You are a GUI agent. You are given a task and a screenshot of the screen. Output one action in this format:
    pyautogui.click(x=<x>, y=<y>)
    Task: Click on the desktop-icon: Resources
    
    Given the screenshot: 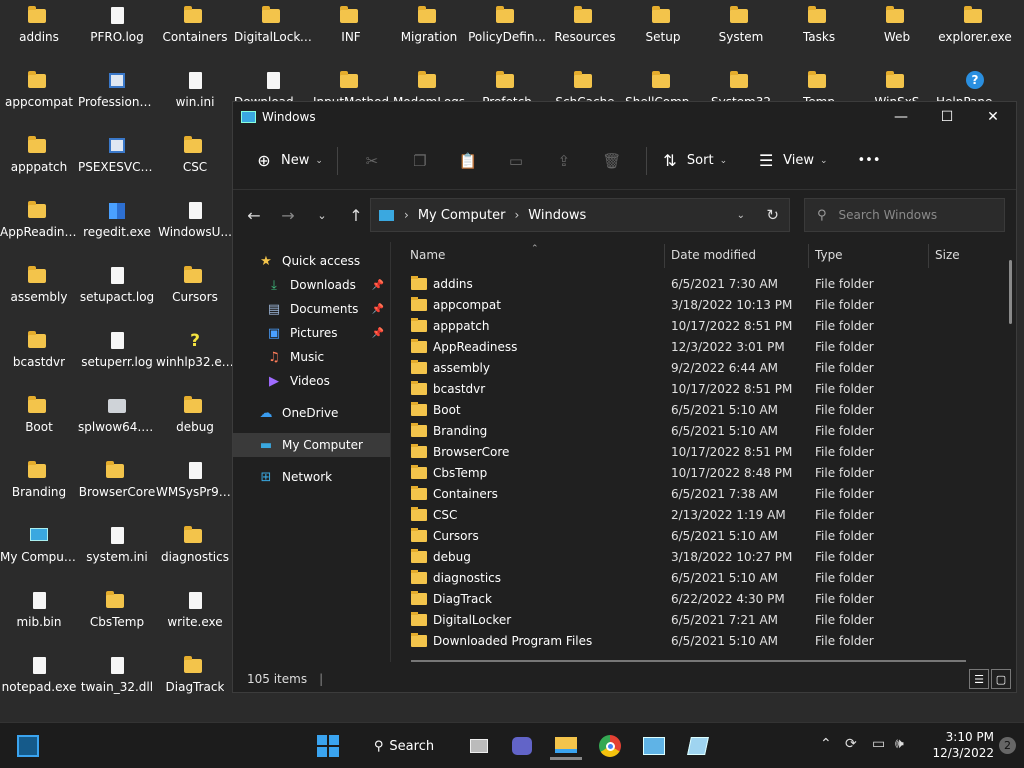 What is the action you would take?
    pyautogui.click(x=585, y=31)
    